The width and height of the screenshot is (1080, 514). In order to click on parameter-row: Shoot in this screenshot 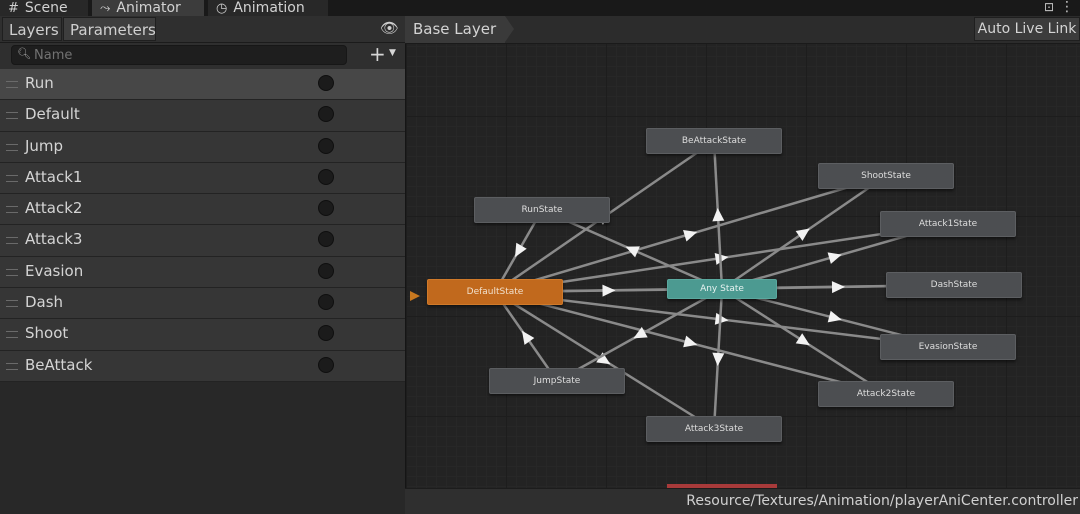, I will do `click(202, 335)`.